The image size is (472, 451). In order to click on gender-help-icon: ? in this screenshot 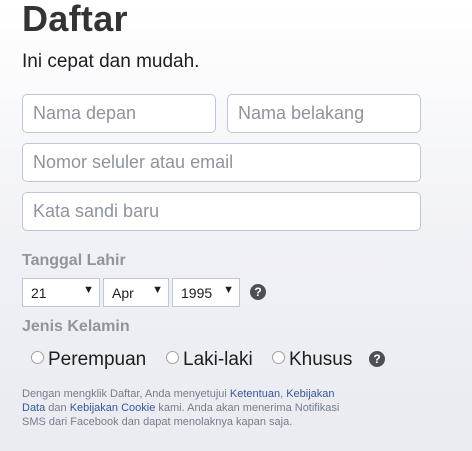, I will do `click(377, 359)`.